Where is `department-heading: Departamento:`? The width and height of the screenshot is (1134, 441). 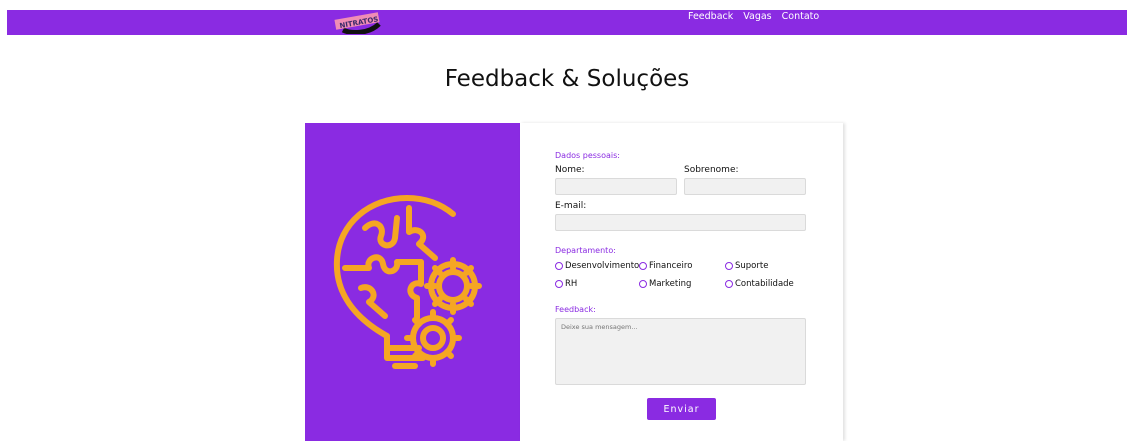
department-heading: Departamento: is located at coordinates (585, 250).